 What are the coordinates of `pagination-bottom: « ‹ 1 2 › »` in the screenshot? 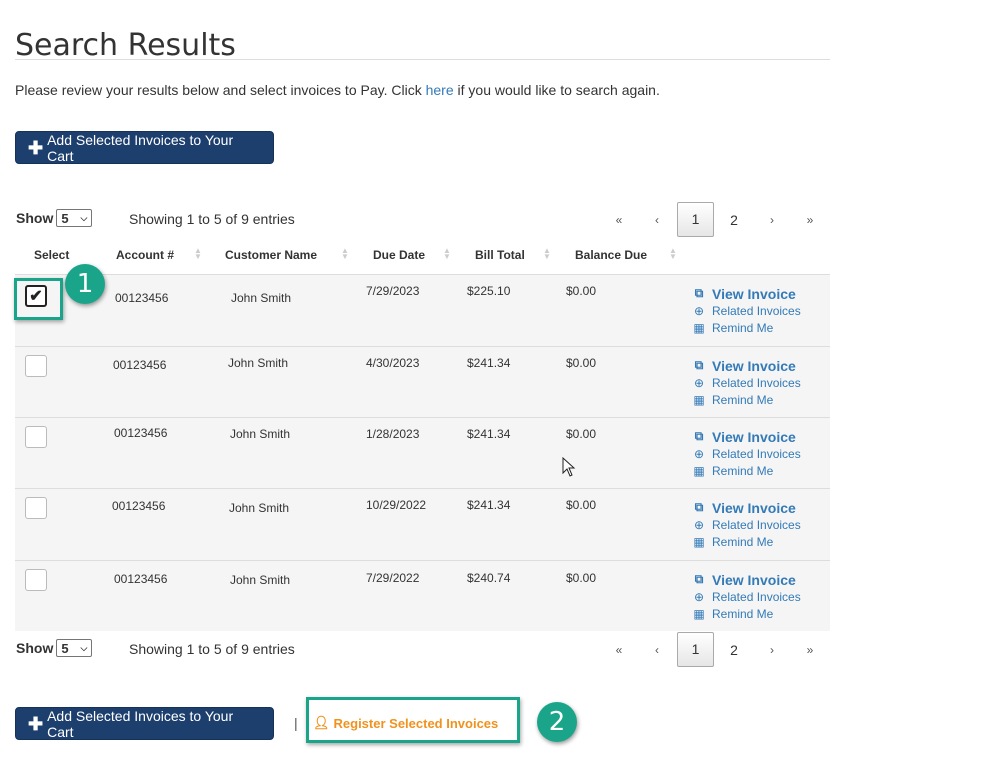 It's located at (714, 649).